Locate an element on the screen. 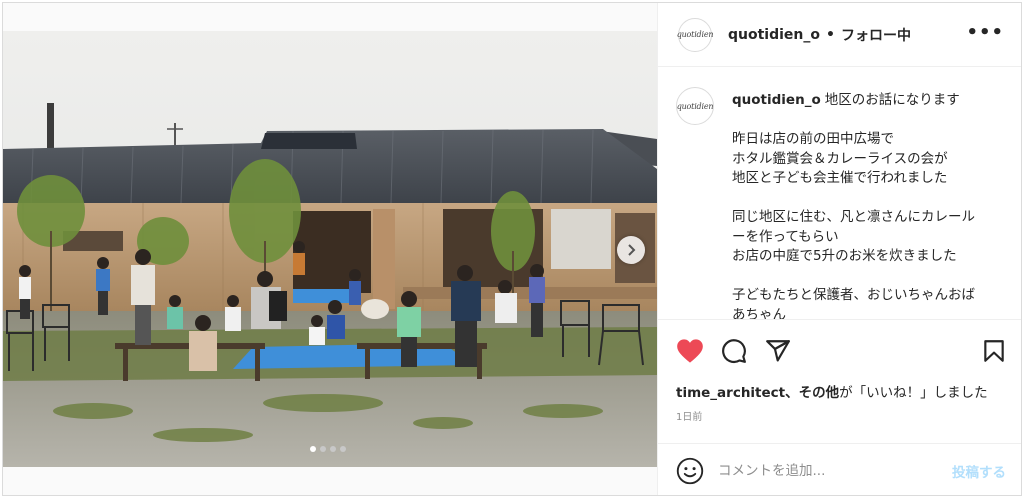 This screenshot has height=498, width=1024. comment-icon is located at coordinates (734, 351).